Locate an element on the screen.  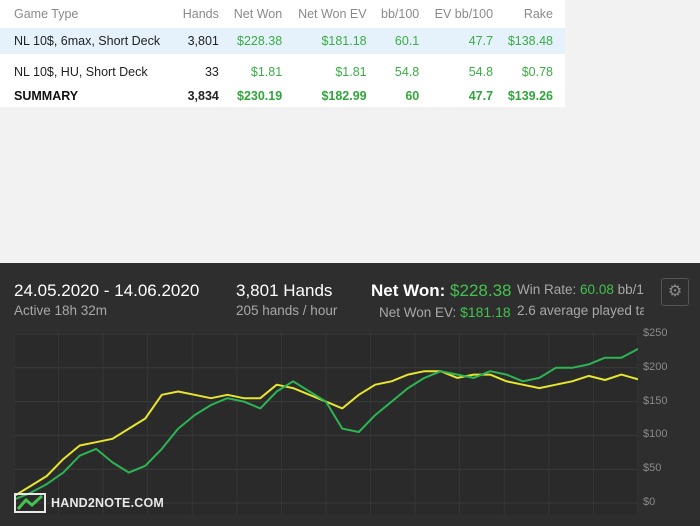
win-rate-unit: bb/10 is located at coordinates (630, 289).